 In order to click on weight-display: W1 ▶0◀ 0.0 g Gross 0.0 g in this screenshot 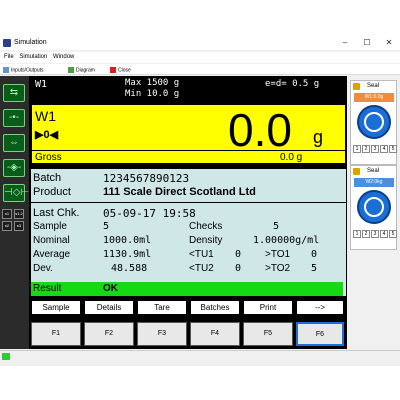, I will do `click(188, 134)`.